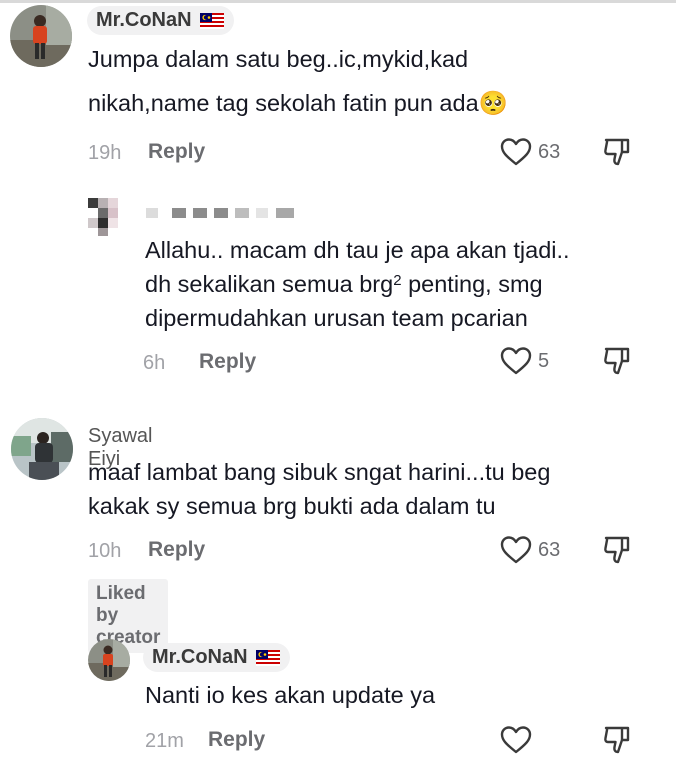 The width and height of the screenshot is (676, 763). What do you see at coordinates (493, 103) in the screenshot?
I see `pleading-face-emoji-icon: 🥺` at bounding box center [493, 103].